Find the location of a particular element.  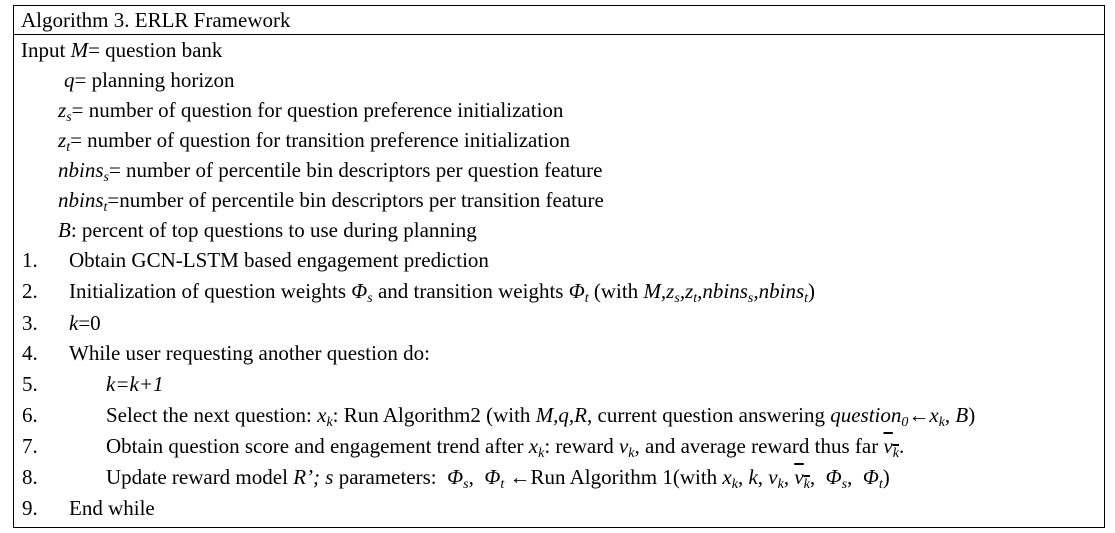

step-number: 3. is located at coordinates (30, 323).